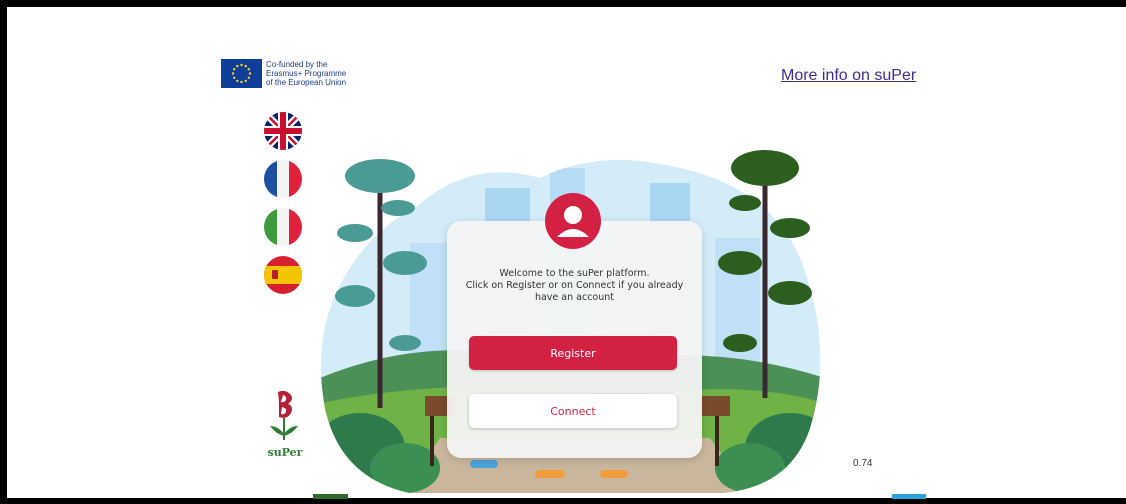 This screenshot has height=504, width=1126. What do you see at coordinates (574, 297) in the screenshot?
I see `welcome-line: have an account` at bounding box center [574, 297].